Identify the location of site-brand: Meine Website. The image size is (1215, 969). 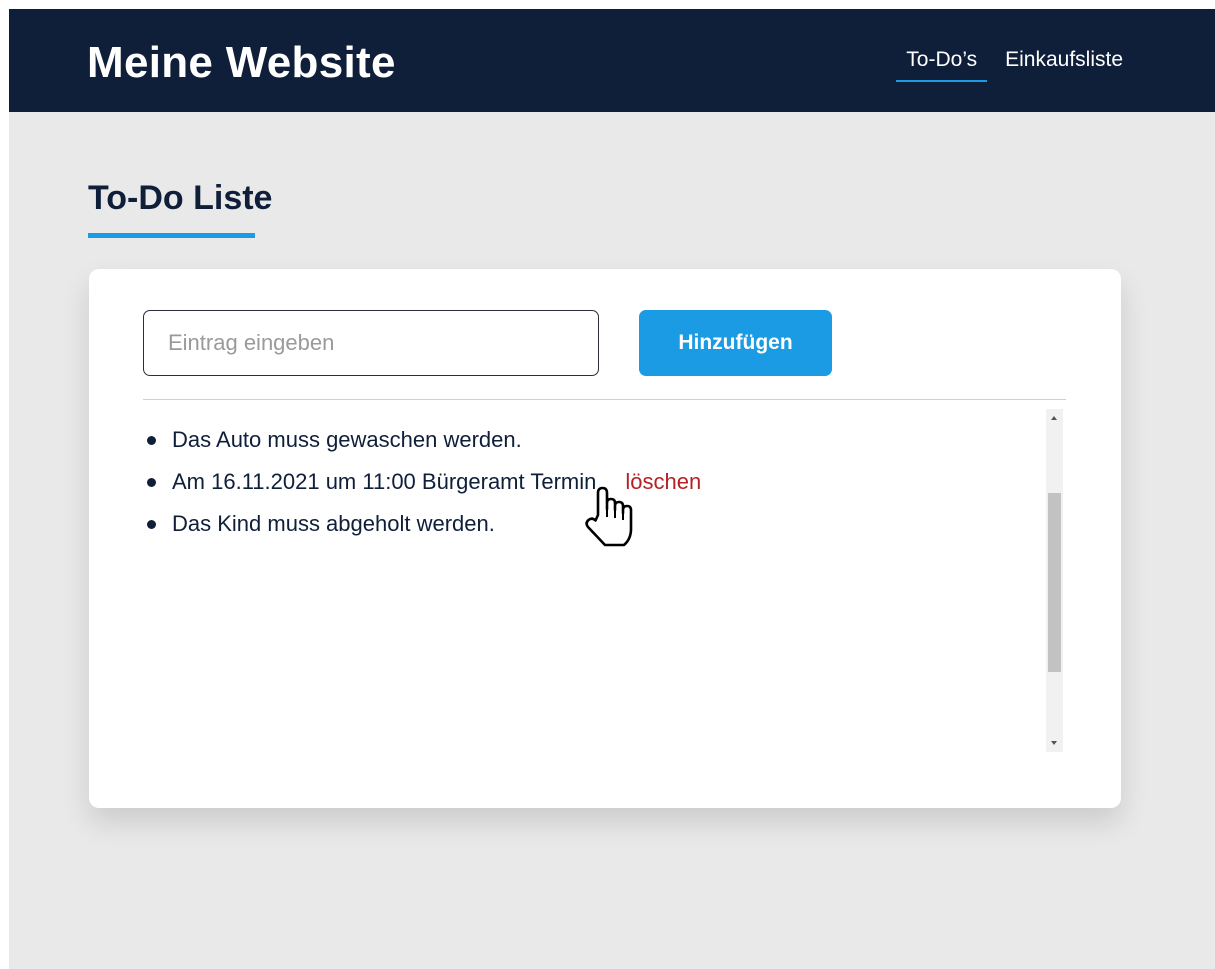
(241, 63).